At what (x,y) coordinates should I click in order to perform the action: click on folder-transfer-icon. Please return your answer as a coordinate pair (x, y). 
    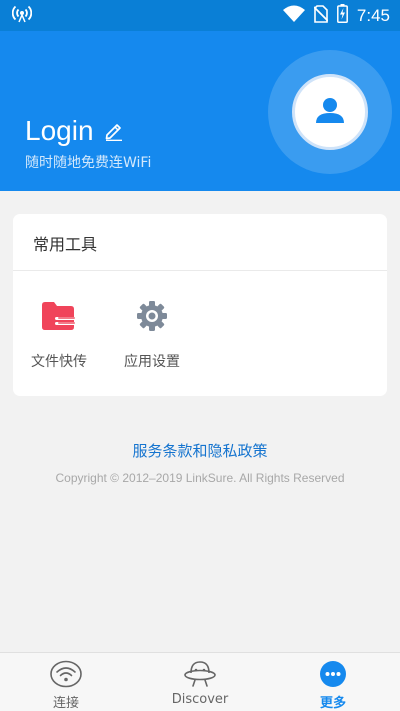
    Looking at the image, I should click on (59, 316).